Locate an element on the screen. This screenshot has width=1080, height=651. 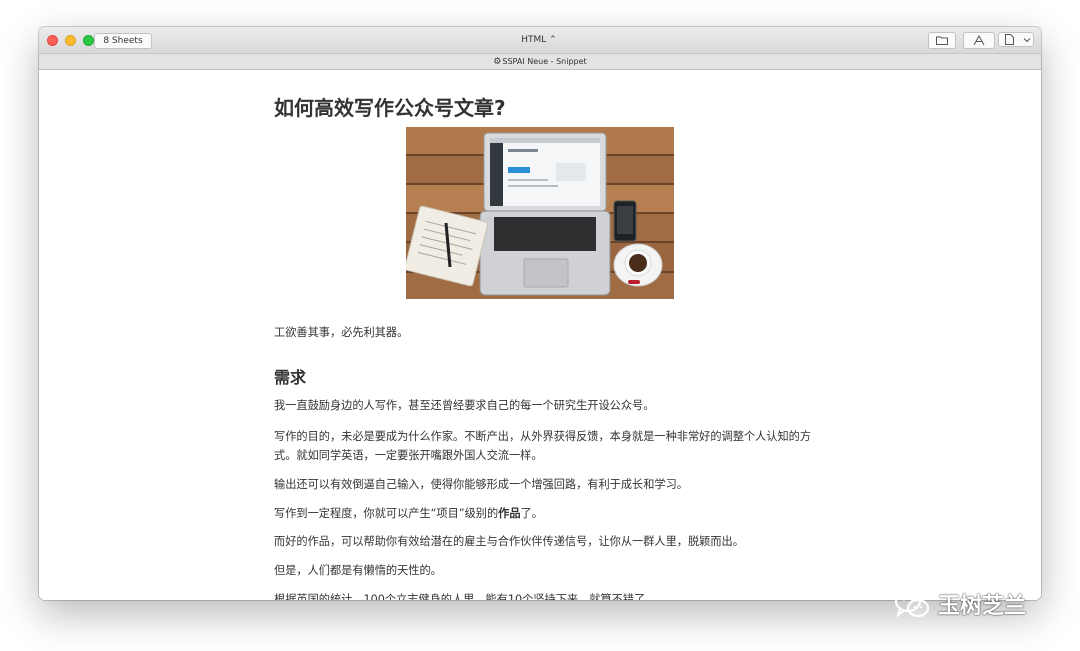
section-heading: 需求 is located at coordinates (290, 377).